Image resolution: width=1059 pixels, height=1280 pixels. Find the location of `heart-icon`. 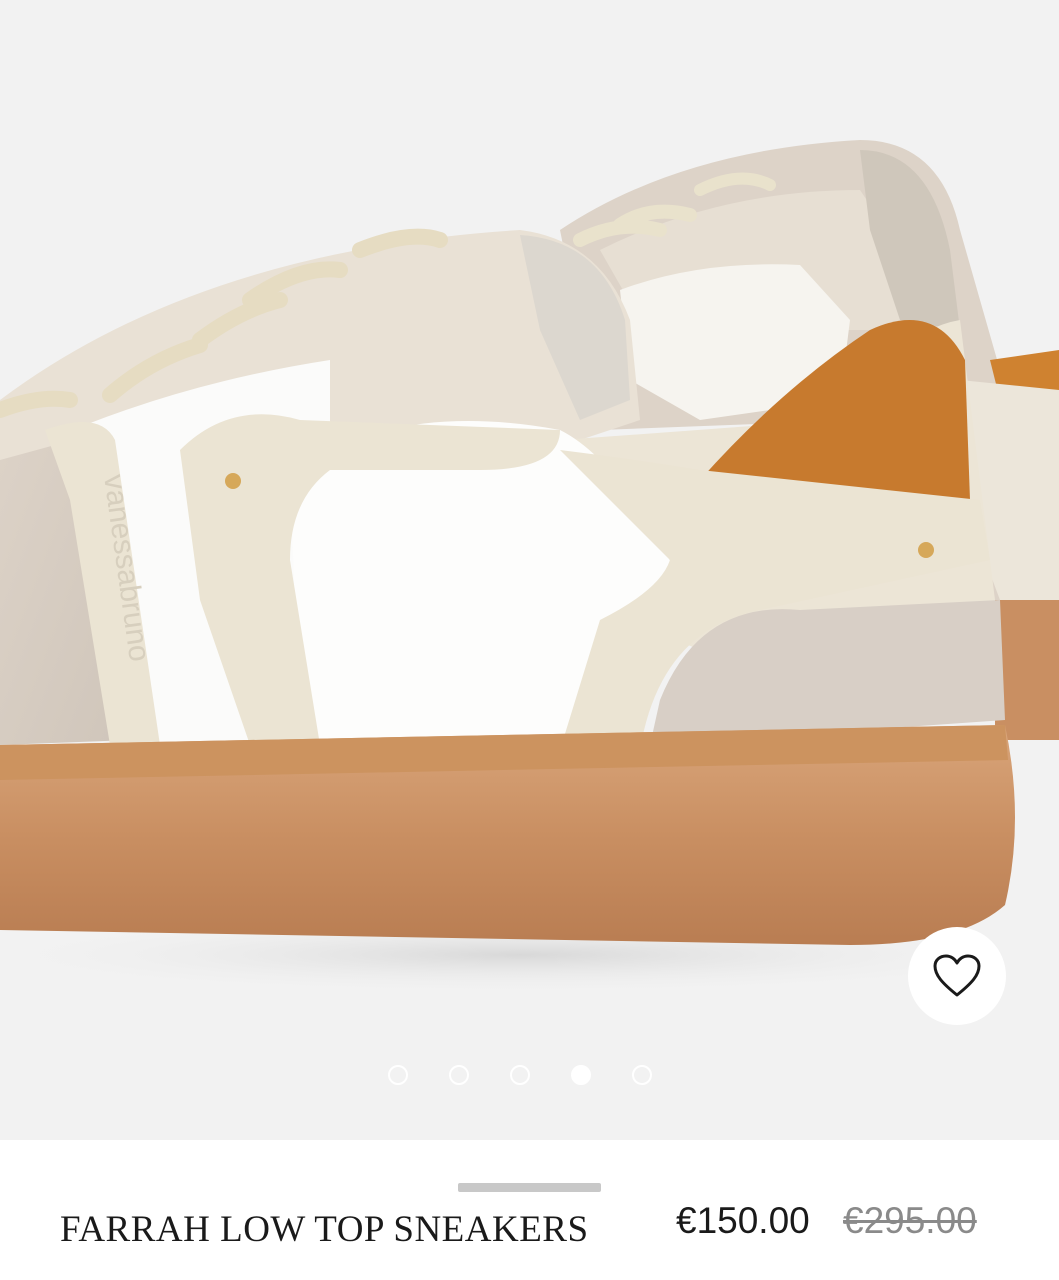

heart-icon is located at coordinates (957, 975).